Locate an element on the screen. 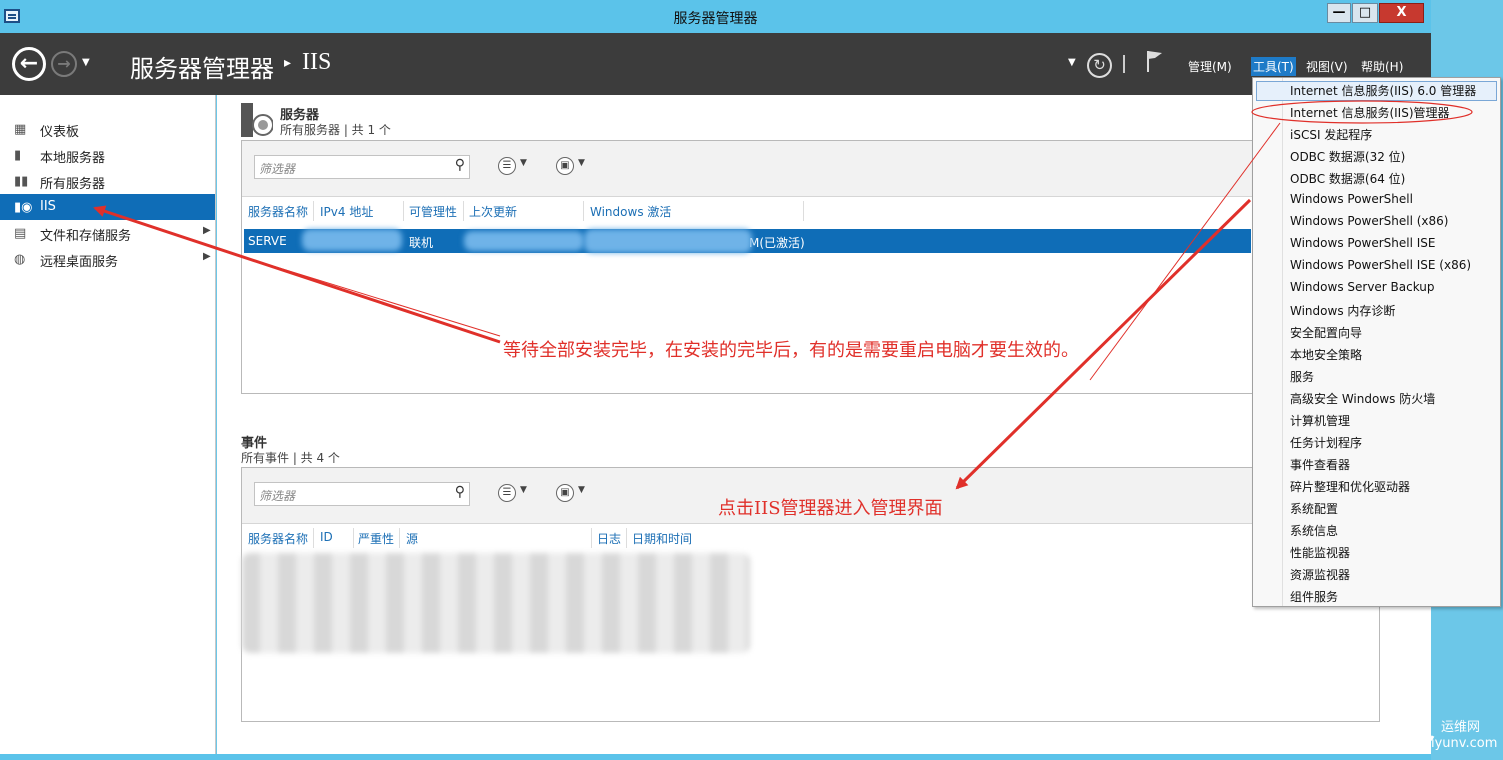 This screenshot has height=760, width=1503. tools-menu-item: 计算机管理 is located at coordinates (1320, 423).